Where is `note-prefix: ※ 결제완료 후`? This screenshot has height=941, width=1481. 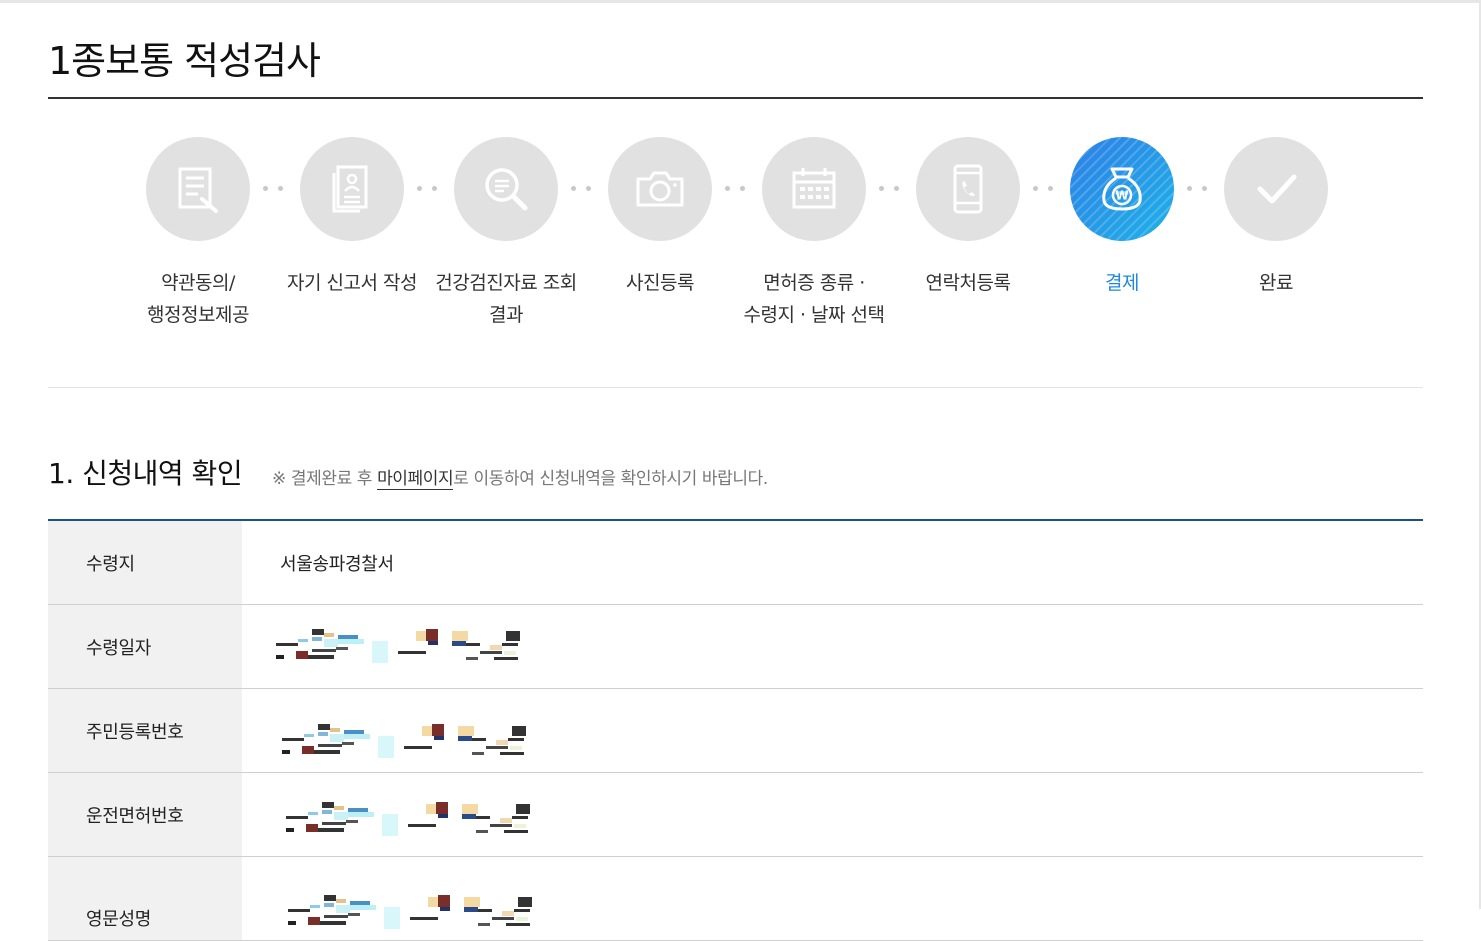
note-prefix: ※ 결제완료 후 is located at coordinates (325, 479).